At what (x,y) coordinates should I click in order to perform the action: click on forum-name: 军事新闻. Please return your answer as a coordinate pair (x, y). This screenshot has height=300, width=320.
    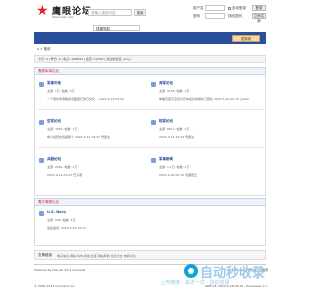
    Looking at the image, I should click on (209, 159).